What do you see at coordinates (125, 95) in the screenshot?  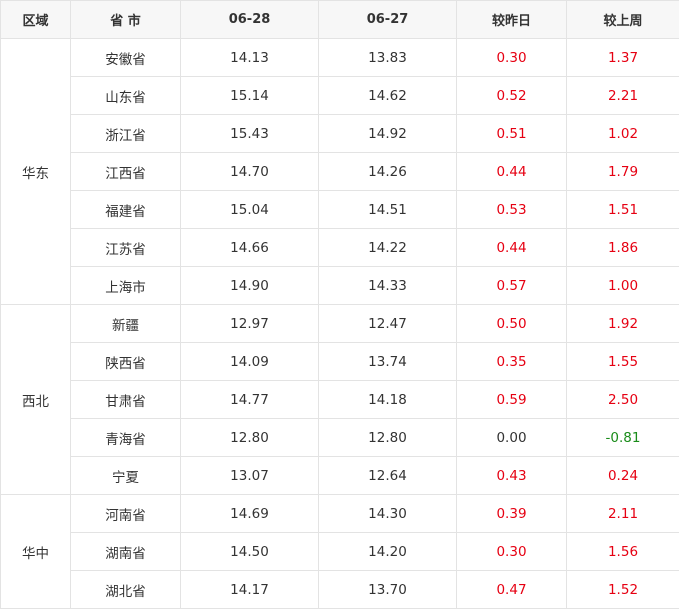 I see `province-cell: 山东省` at bounding box center [125, 95].